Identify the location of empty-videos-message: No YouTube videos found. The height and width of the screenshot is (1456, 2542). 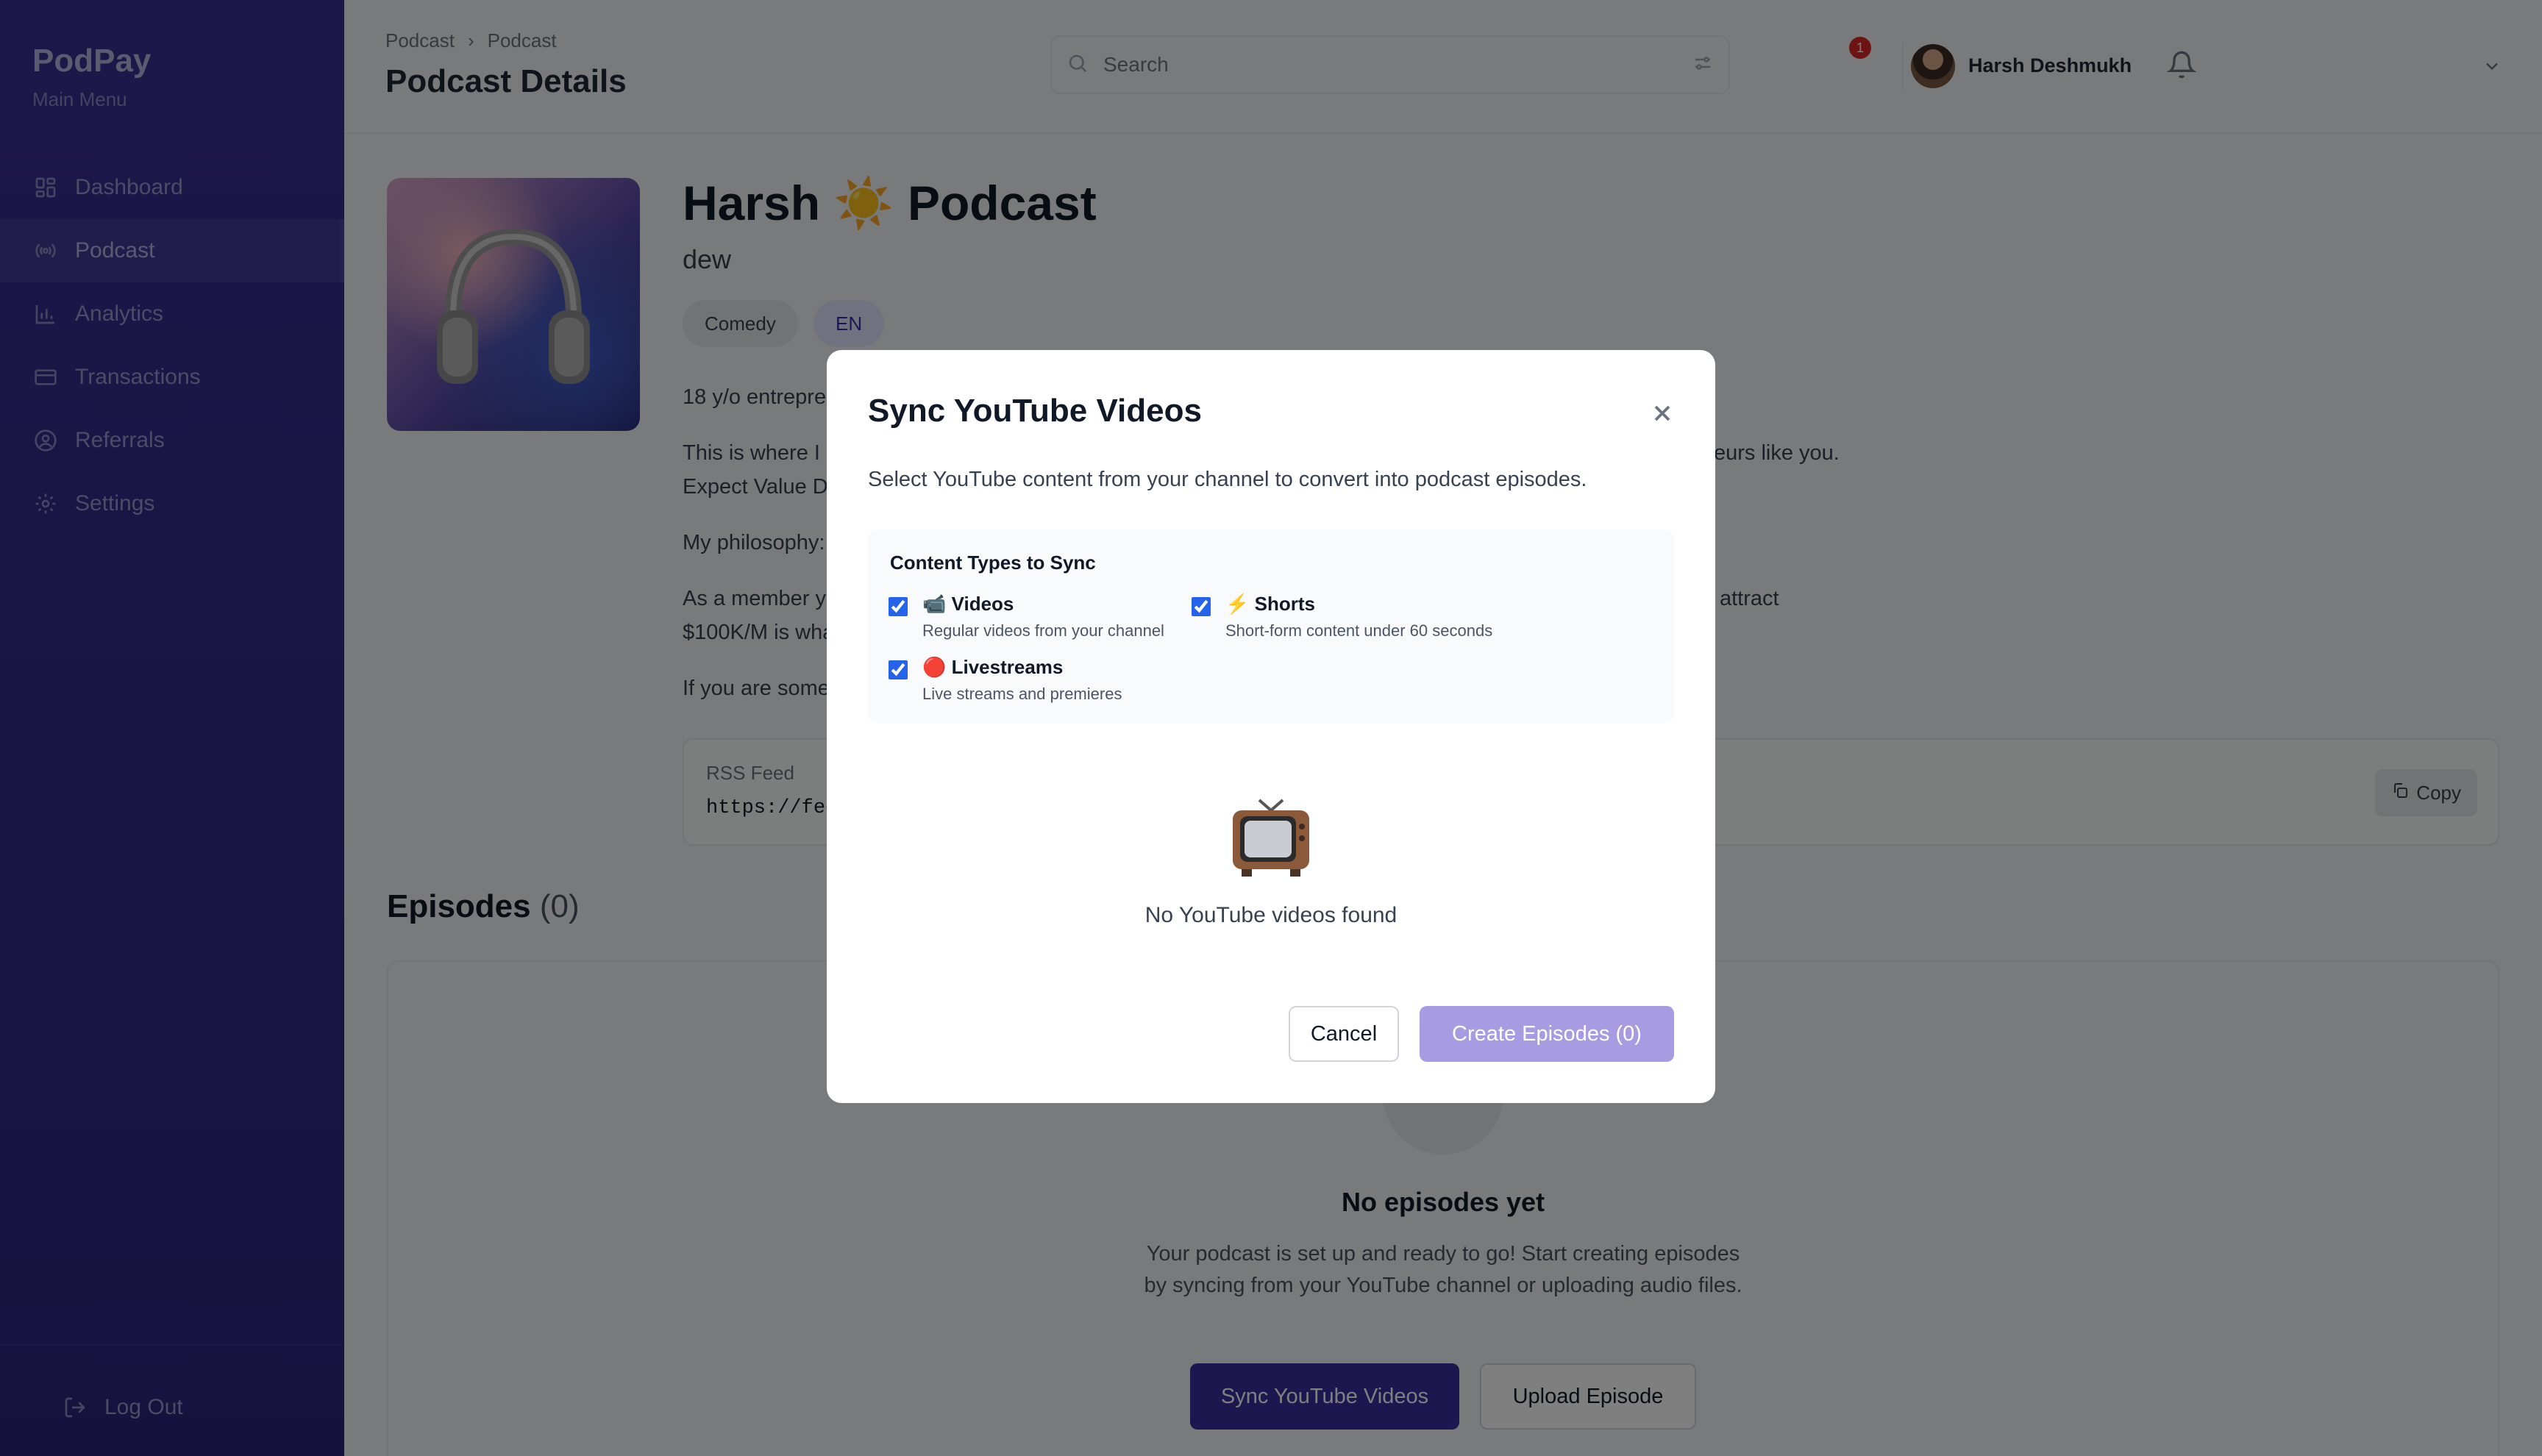
(1271, 915).